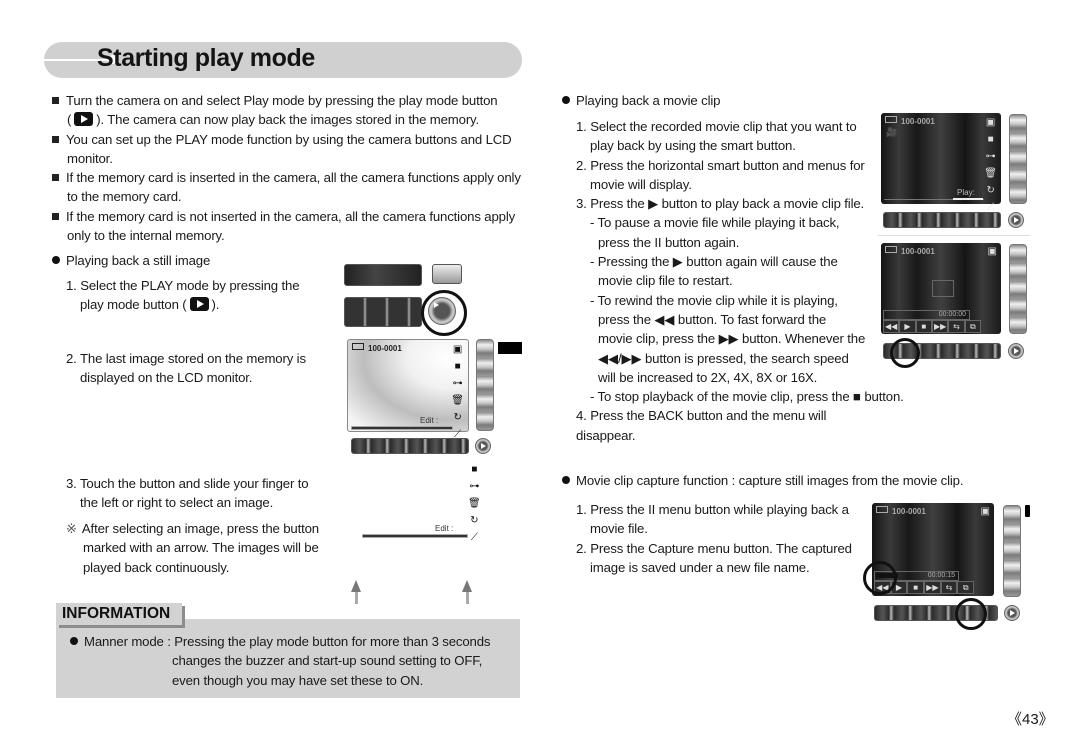 This screenshot has height=746, width=1080. What do you see at coordinates (954, 235) in the screenshot?
I see `divider` at bounding box center [954, 235].